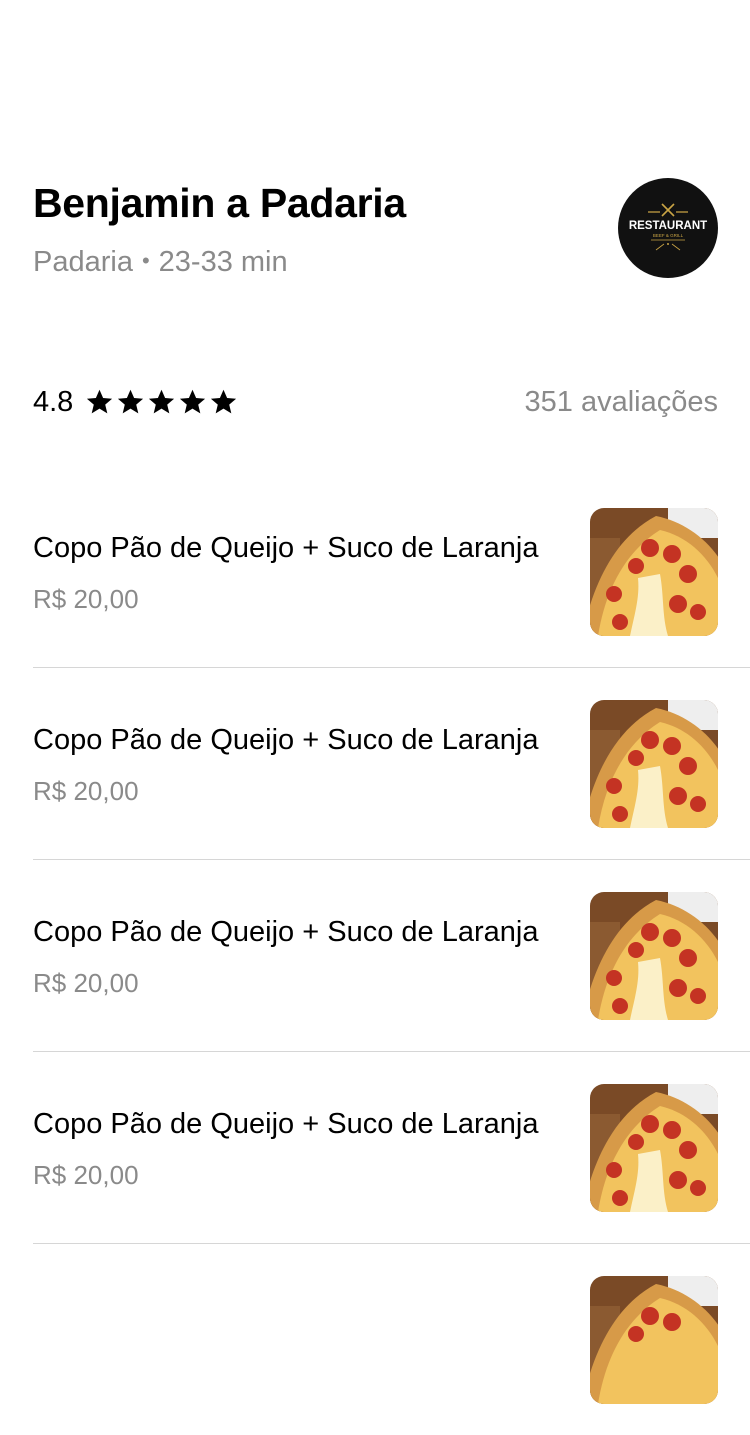  I want to click on store-category: Padaria, so click(83, 262).